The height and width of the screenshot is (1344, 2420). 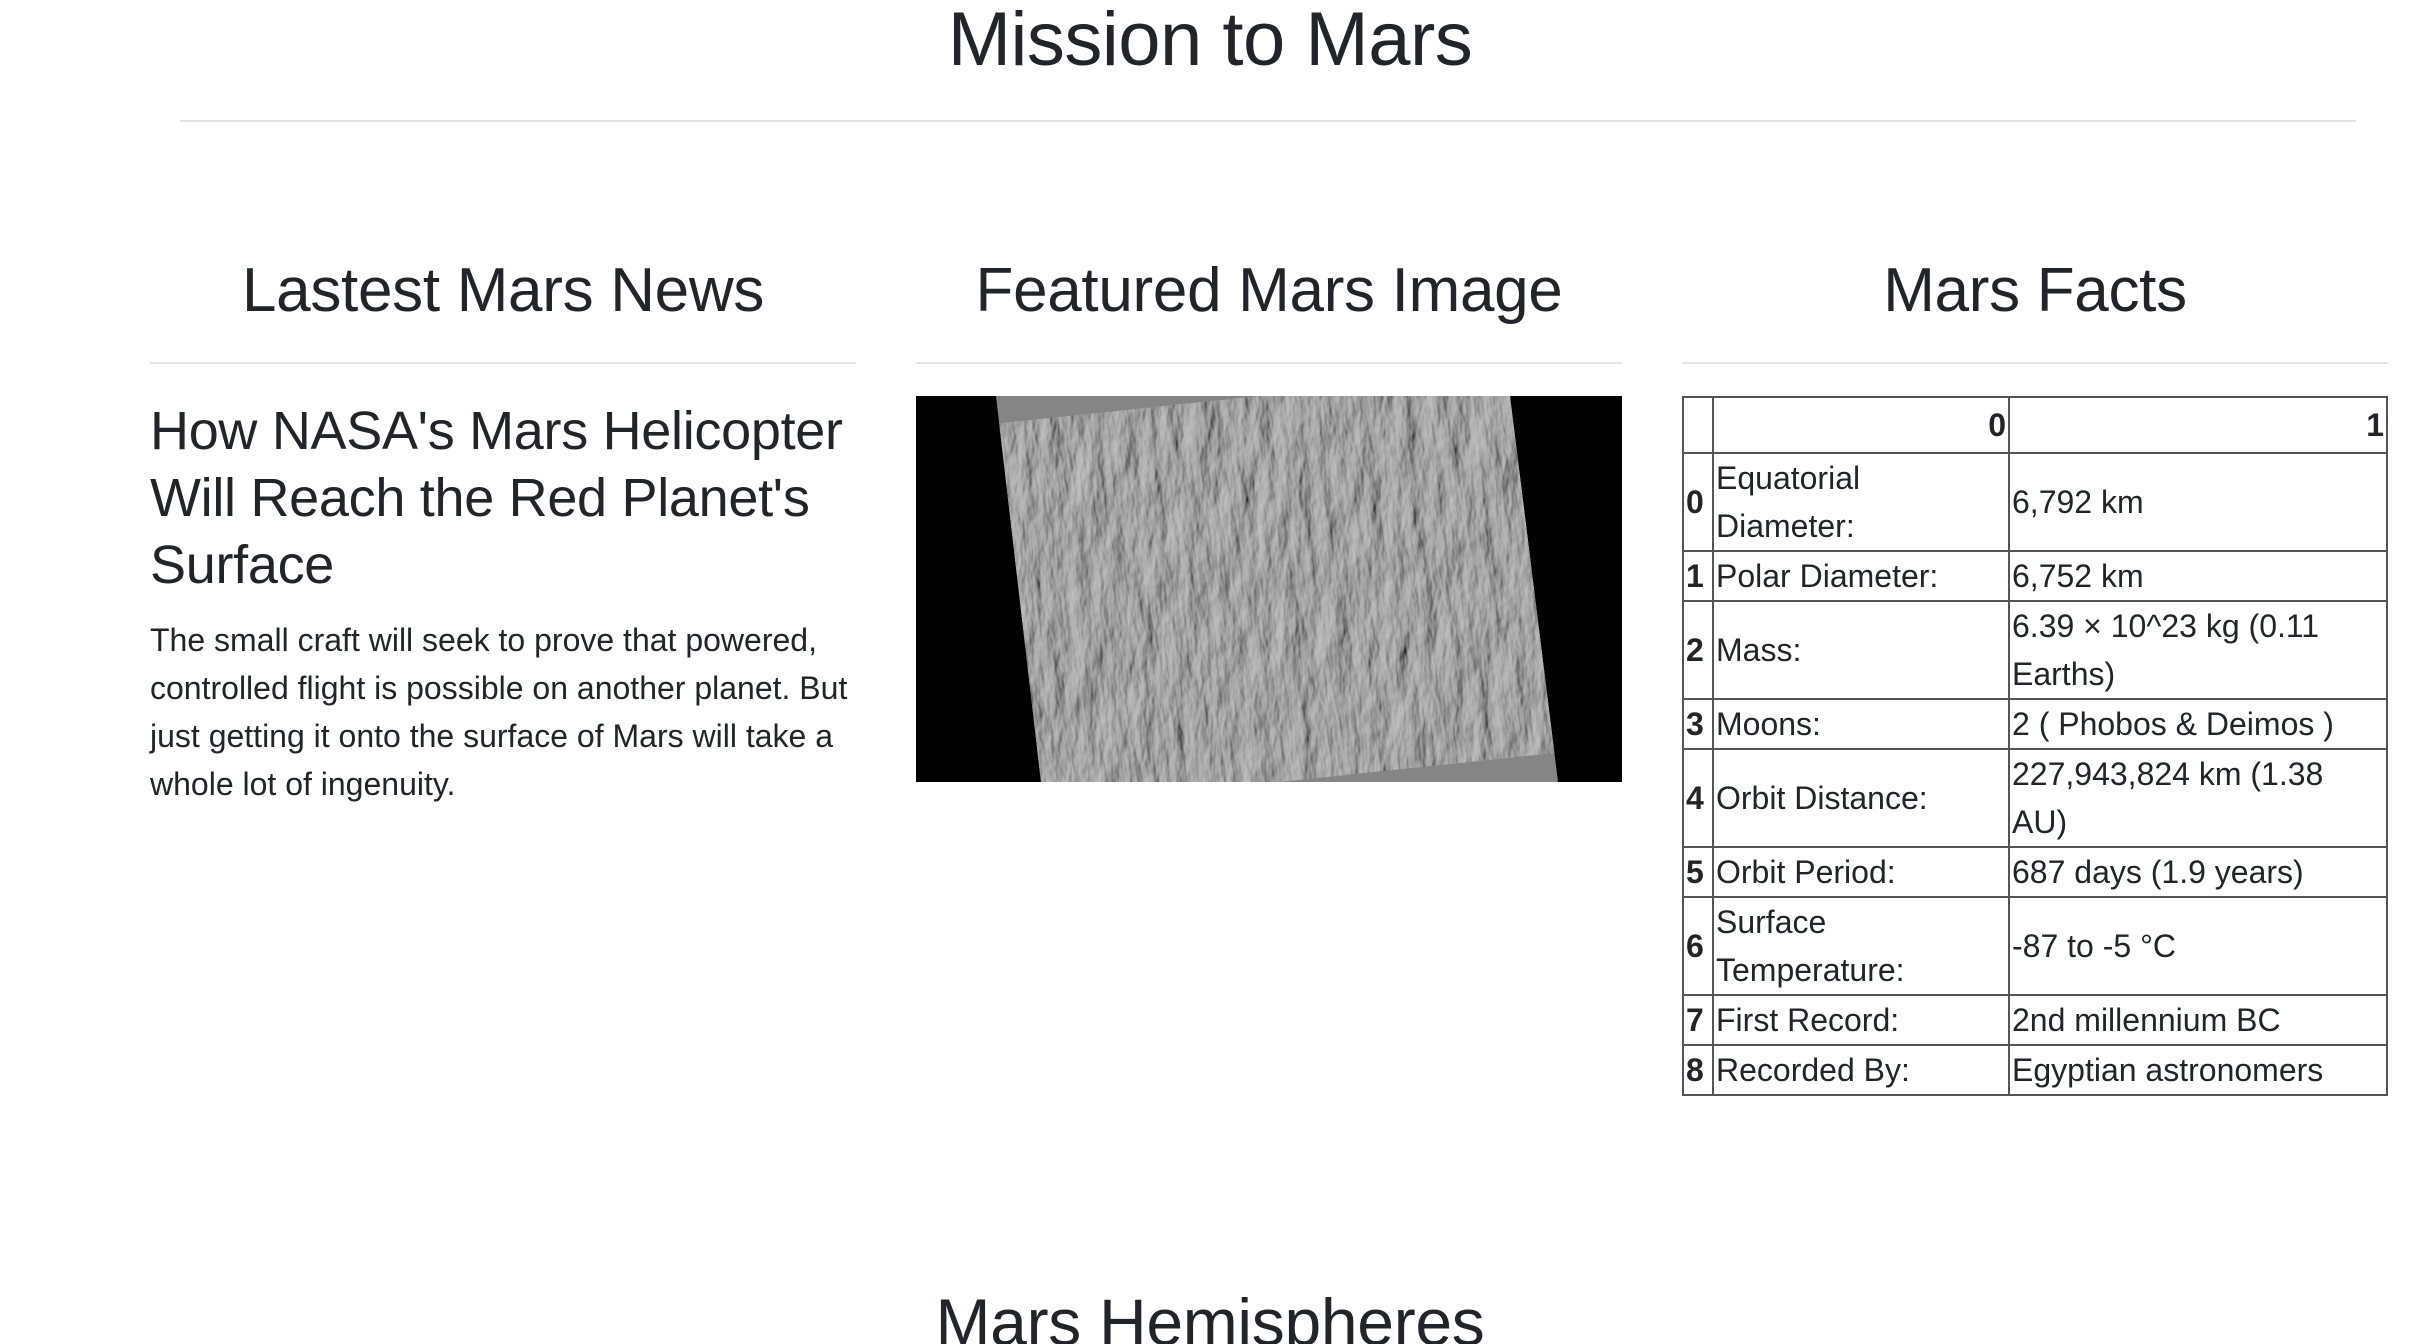 I want to click on table-row: 0 Equatorial Diameter: 6,792 km, so click(x=2035, y=502).